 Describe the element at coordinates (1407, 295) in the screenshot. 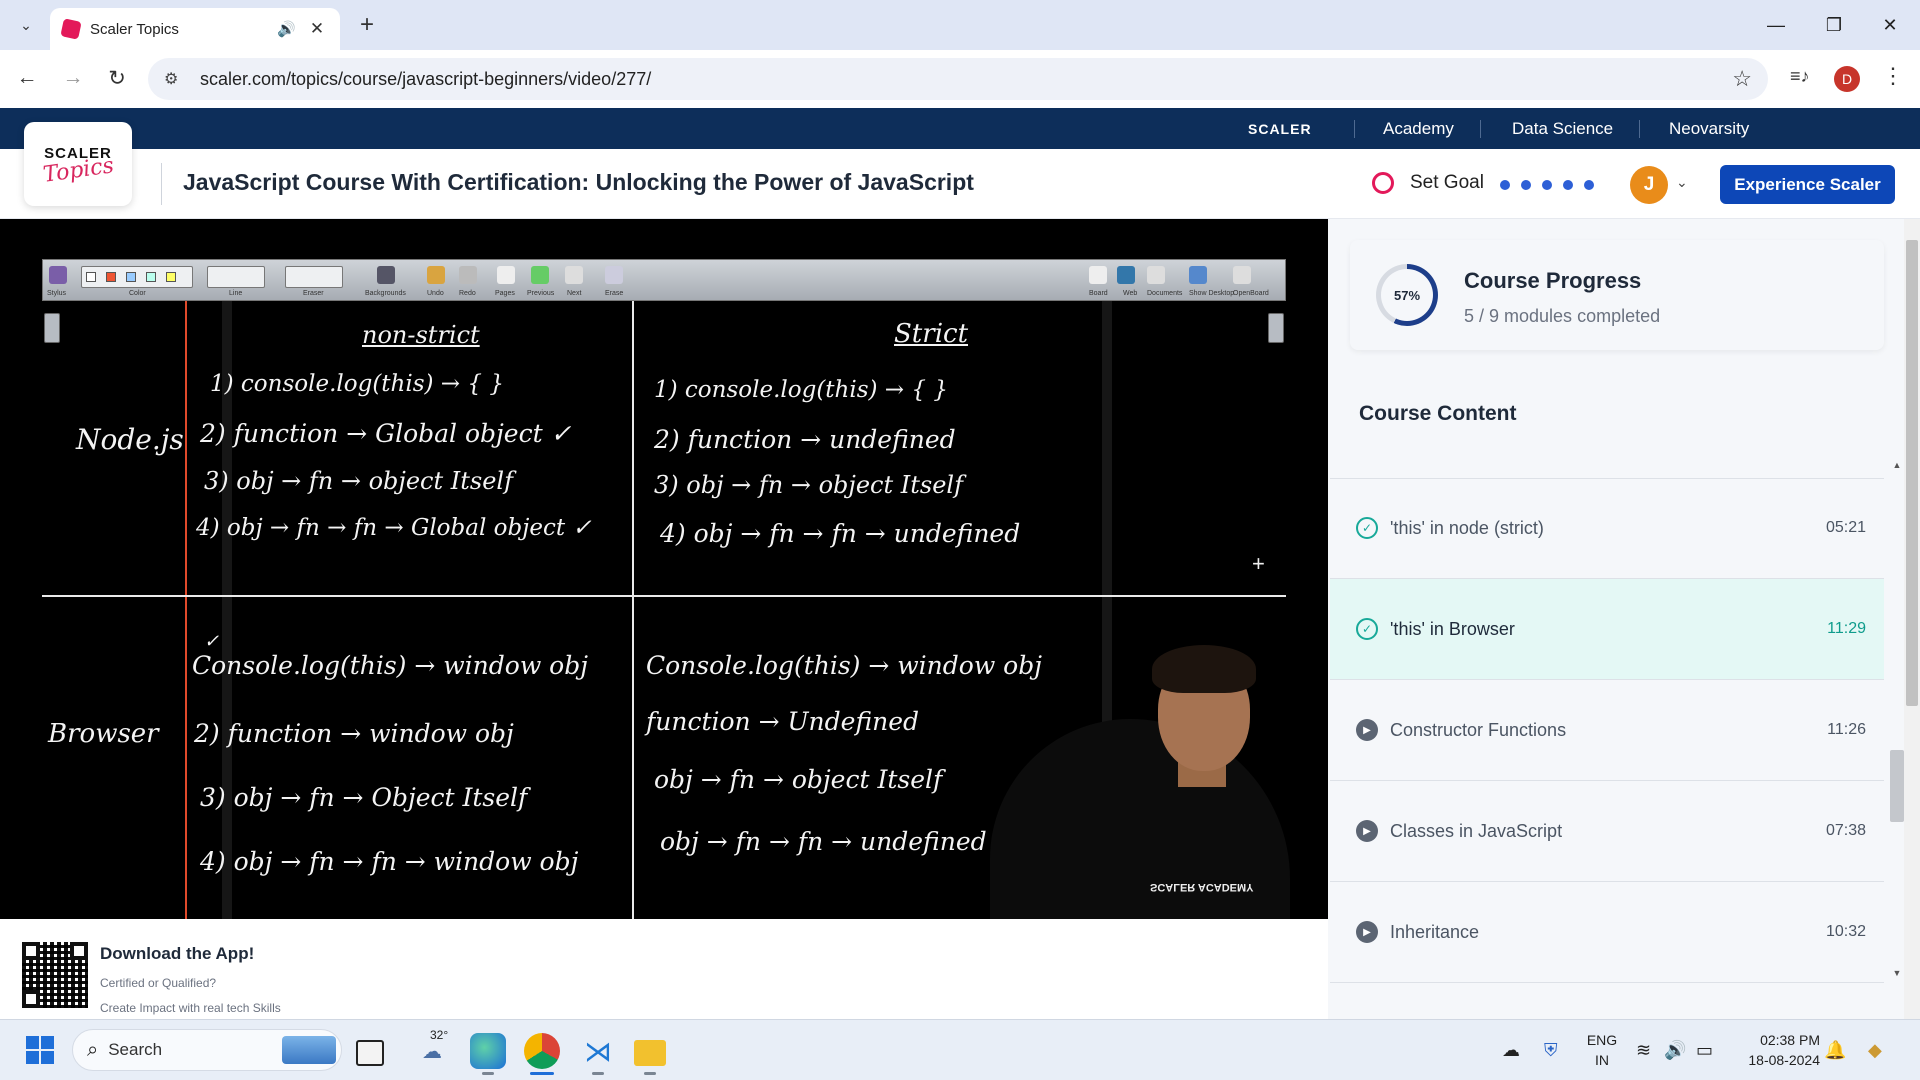

I see `progress-ring: 57%` at that location.